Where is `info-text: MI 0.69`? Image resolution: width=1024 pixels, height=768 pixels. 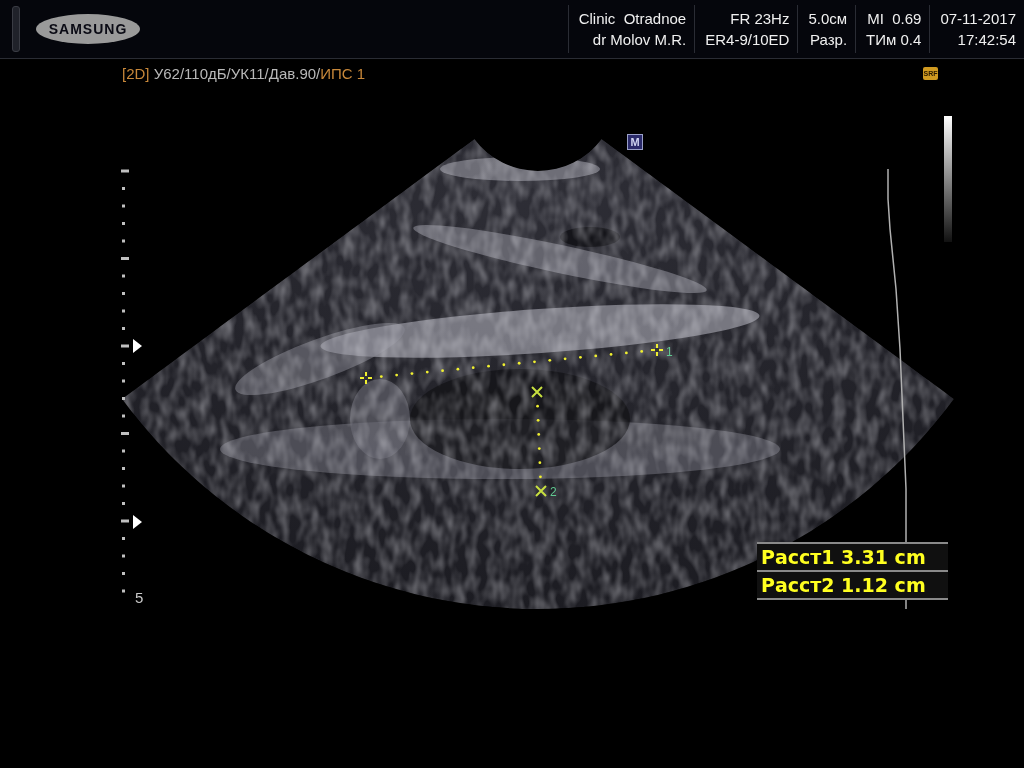
info-text: MI 0.69 is located at coordinates (894, 19).